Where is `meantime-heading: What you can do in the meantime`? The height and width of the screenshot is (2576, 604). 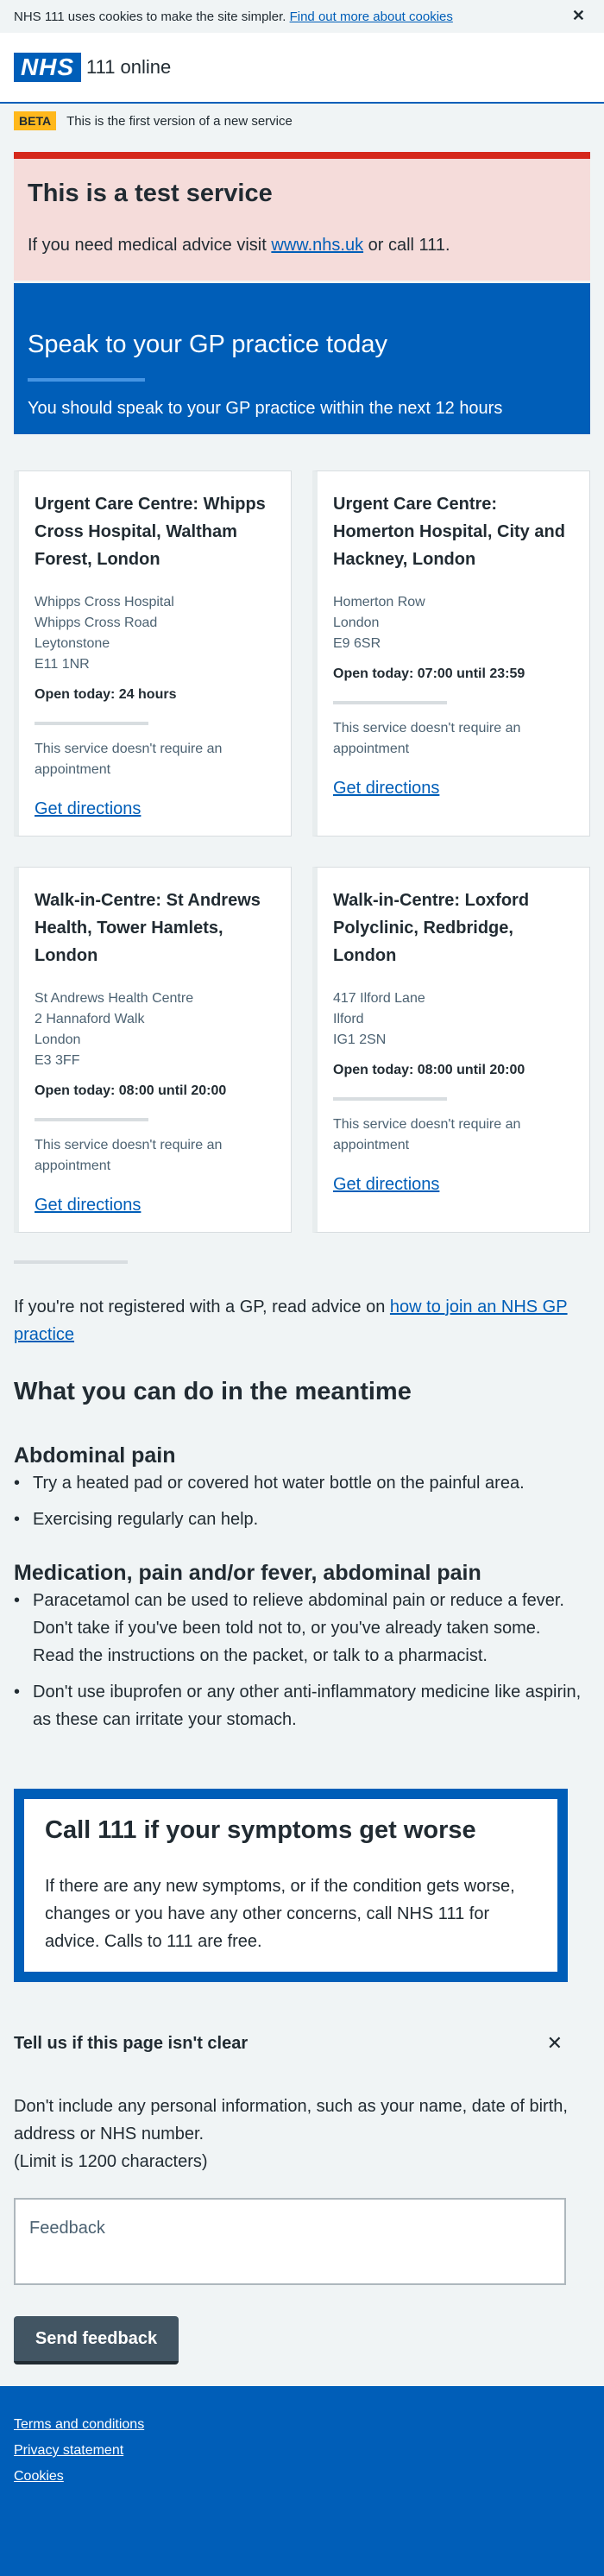 meantime-heading: What you can do in the meantime is located at coordinates (213, 1391).